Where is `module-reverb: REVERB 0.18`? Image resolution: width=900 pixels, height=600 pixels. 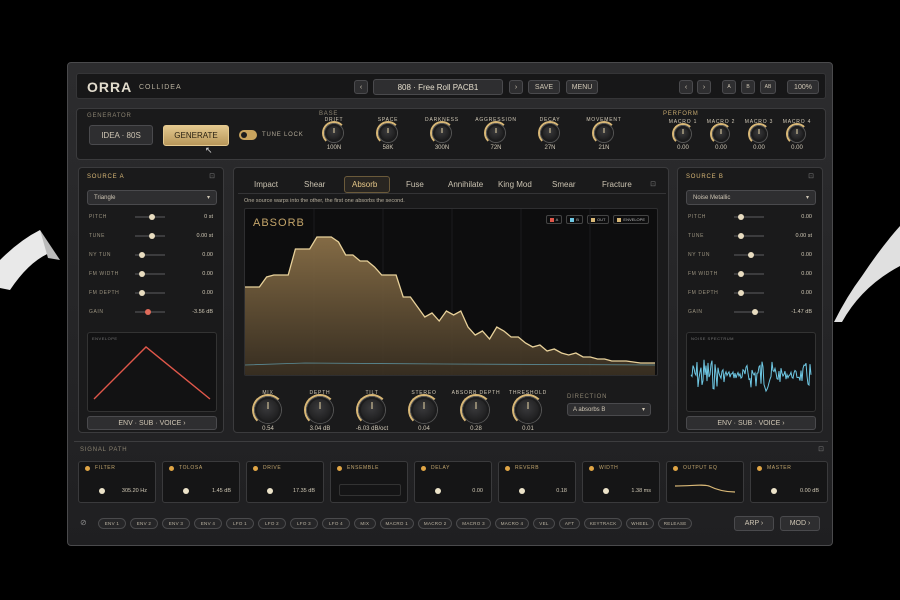 module-reverb: REVERB 0.18 is located at coordinates (537, 482).